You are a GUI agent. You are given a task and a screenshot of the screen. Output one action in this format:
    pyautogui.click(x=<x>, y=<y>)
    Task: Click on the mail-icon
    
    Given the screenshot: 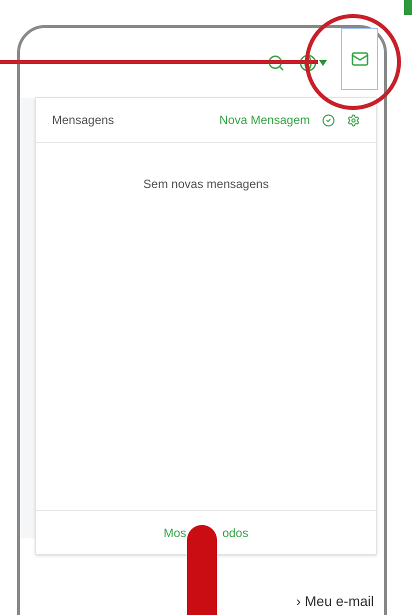 What is the action you would take?
    pyautogui.click(x=359, y=59)
    